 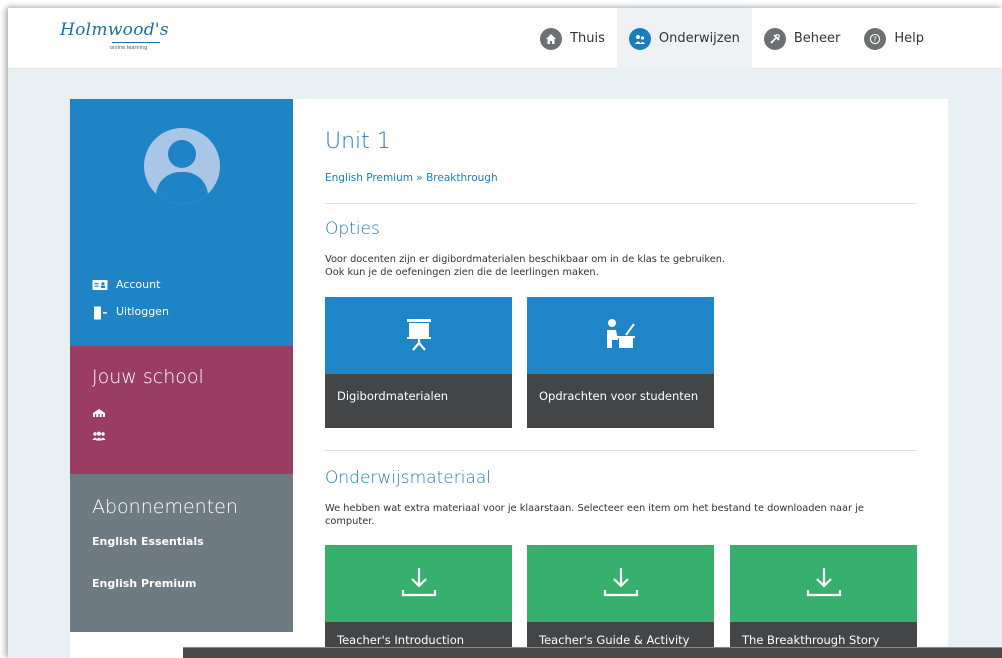 I want to click on tile-digibordmaterialen: Digibordmaterialen, so click(x=418, y=362).